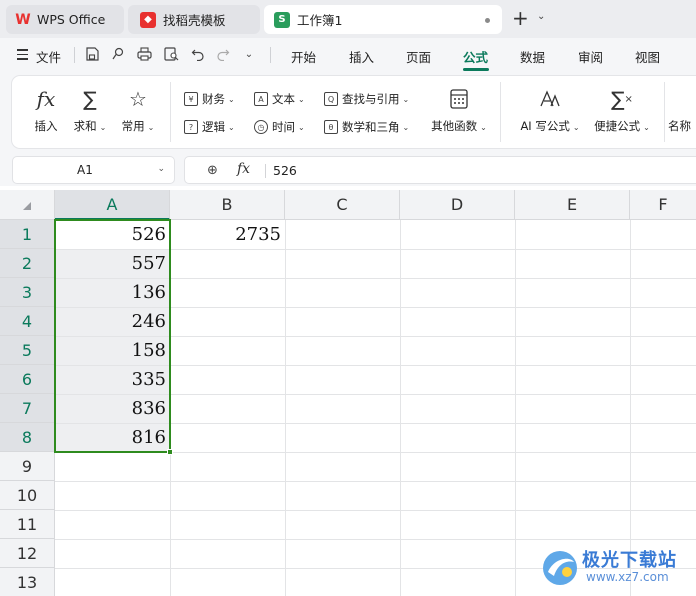  What do you see at coordinates (90, 113) in the screenshot?
I see `sum-button: ∑ 求和 ⌄` at bounding box center [90, 113].